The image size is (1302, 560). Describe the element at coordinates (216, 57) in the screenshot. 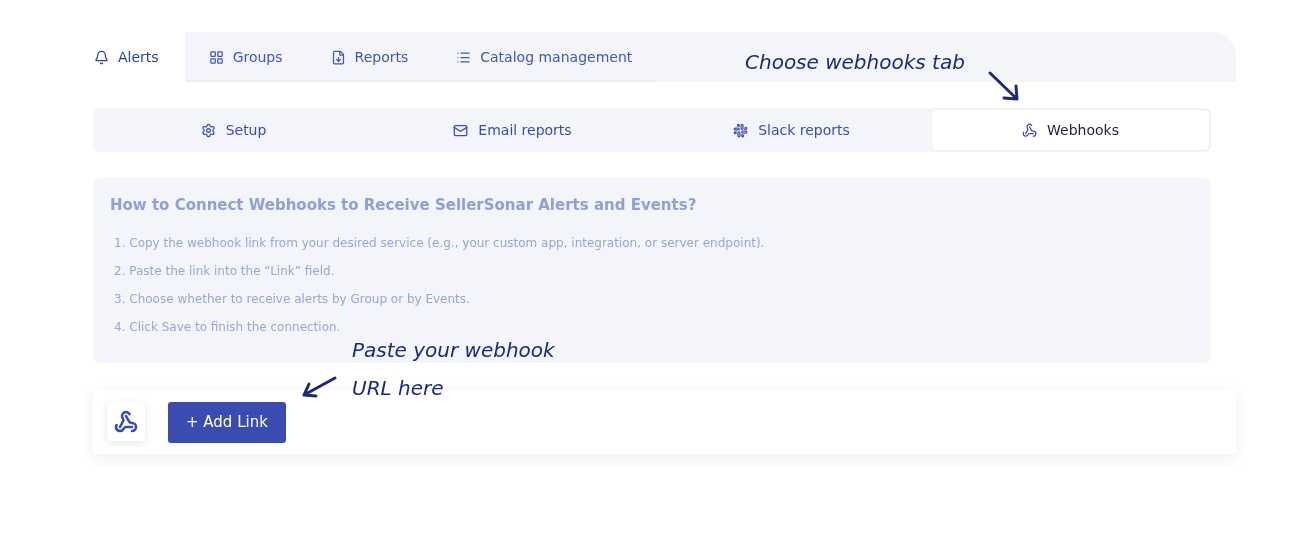

I see `grid-icon` at that location.